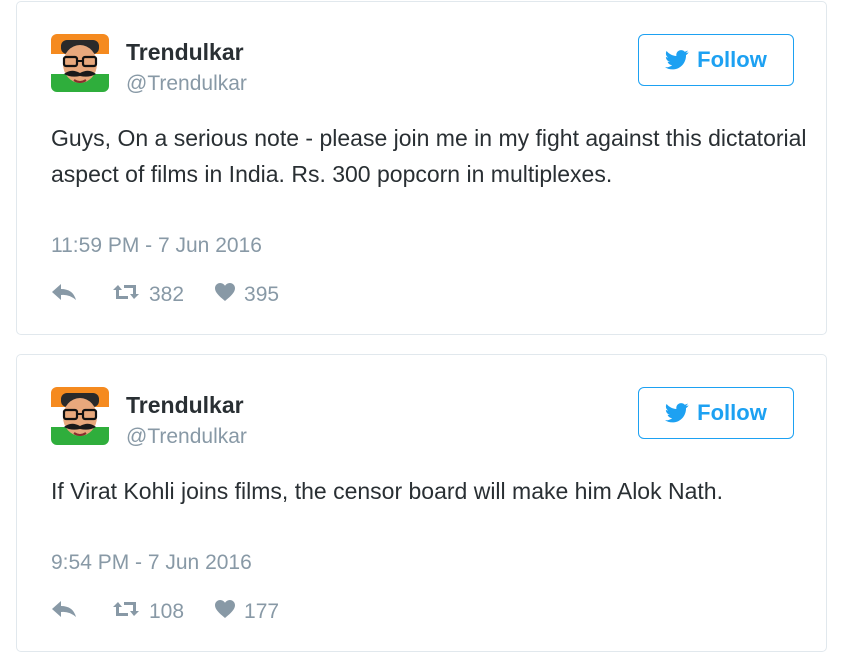  I want to click on like-count: 177, so click(262, 611).